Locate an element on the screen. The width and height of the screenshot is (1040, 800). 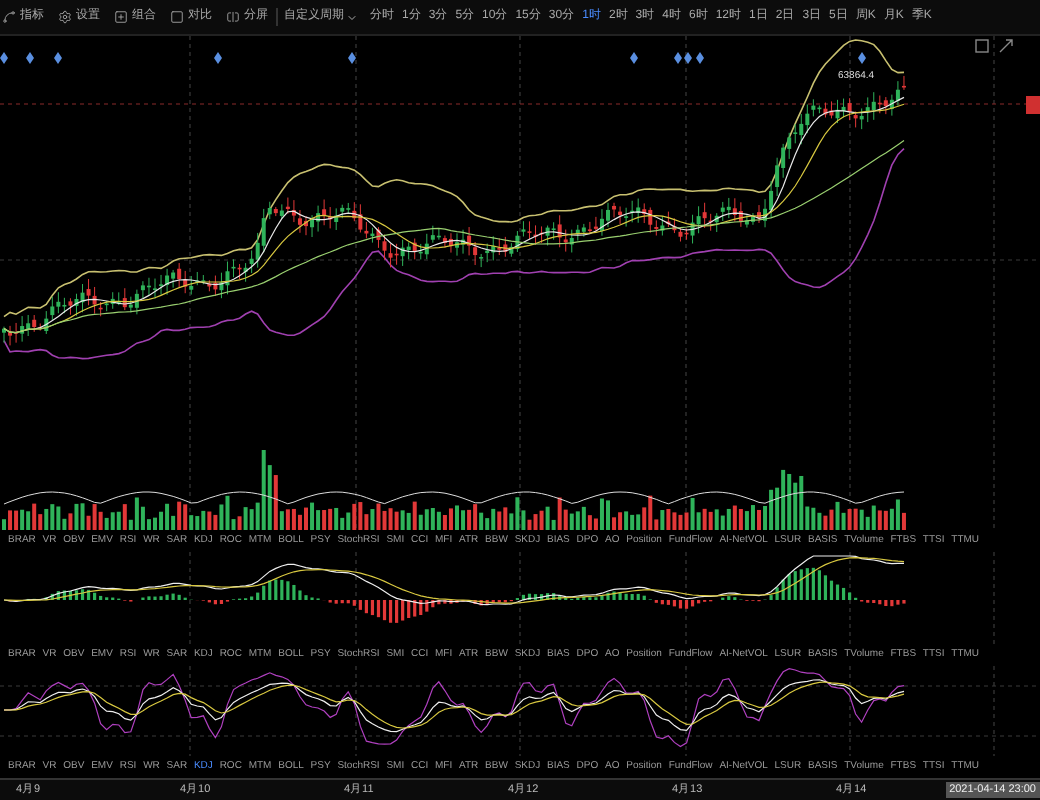
caret-icon is located at coordinates (352, 17).